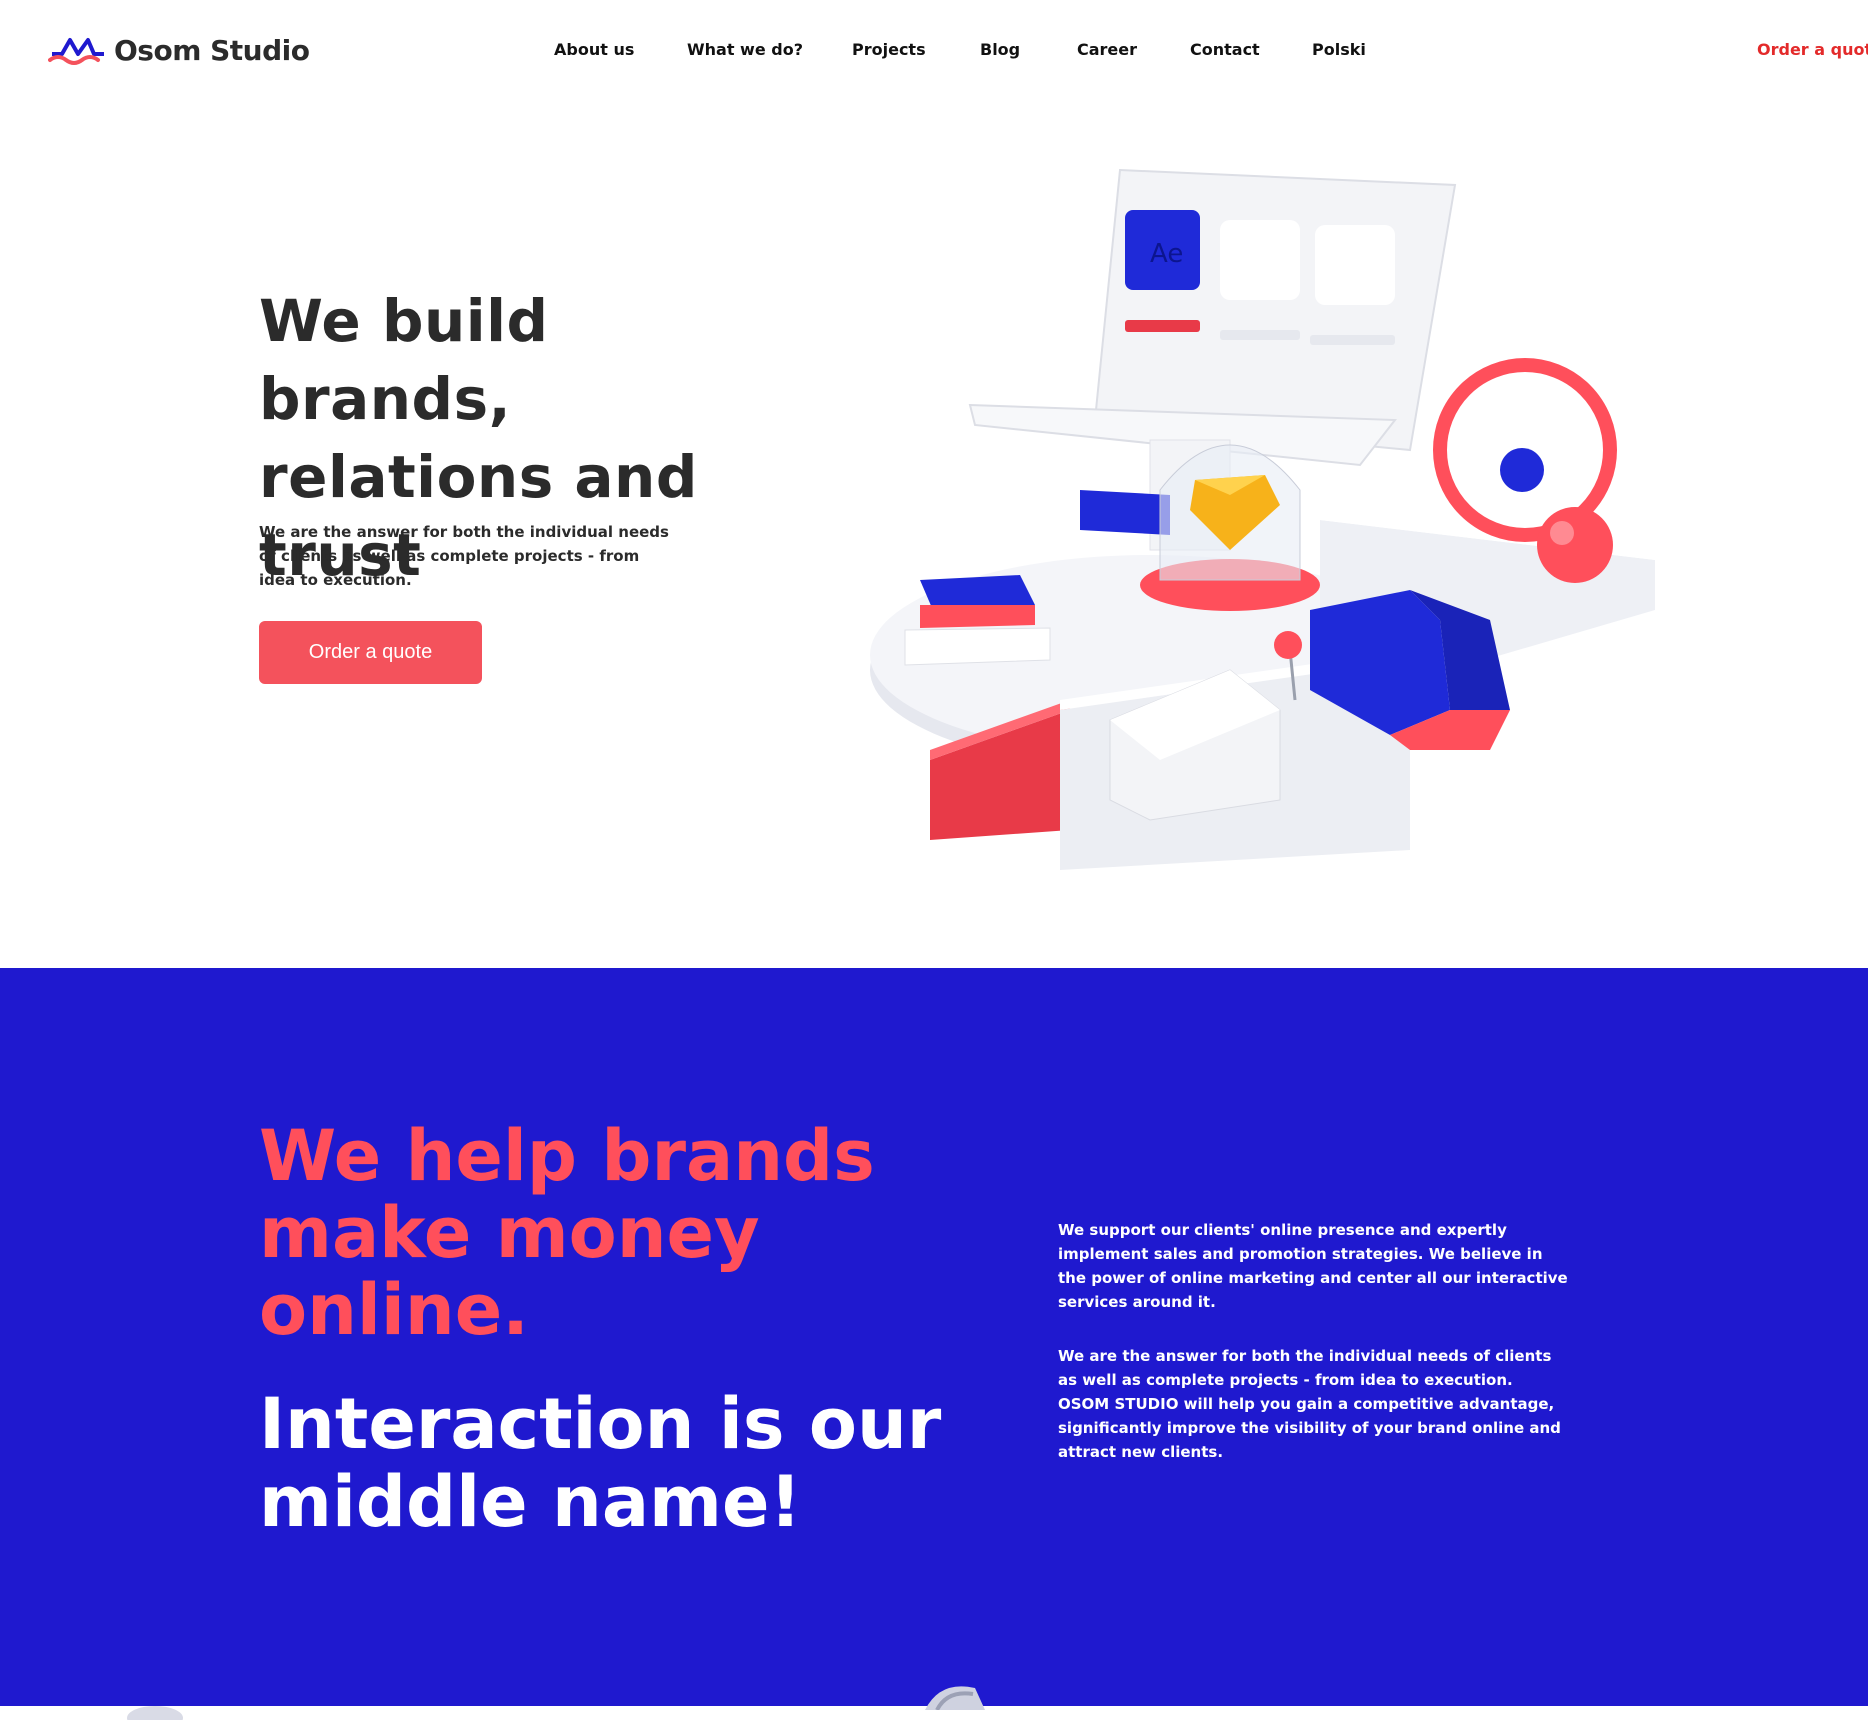 This screenshot has width=1868, height=1720. What do you see at coordinates (1000, 50) in the screenshot?
I see `nav-item-blog: Blog` at bounding box center [1000, 50].